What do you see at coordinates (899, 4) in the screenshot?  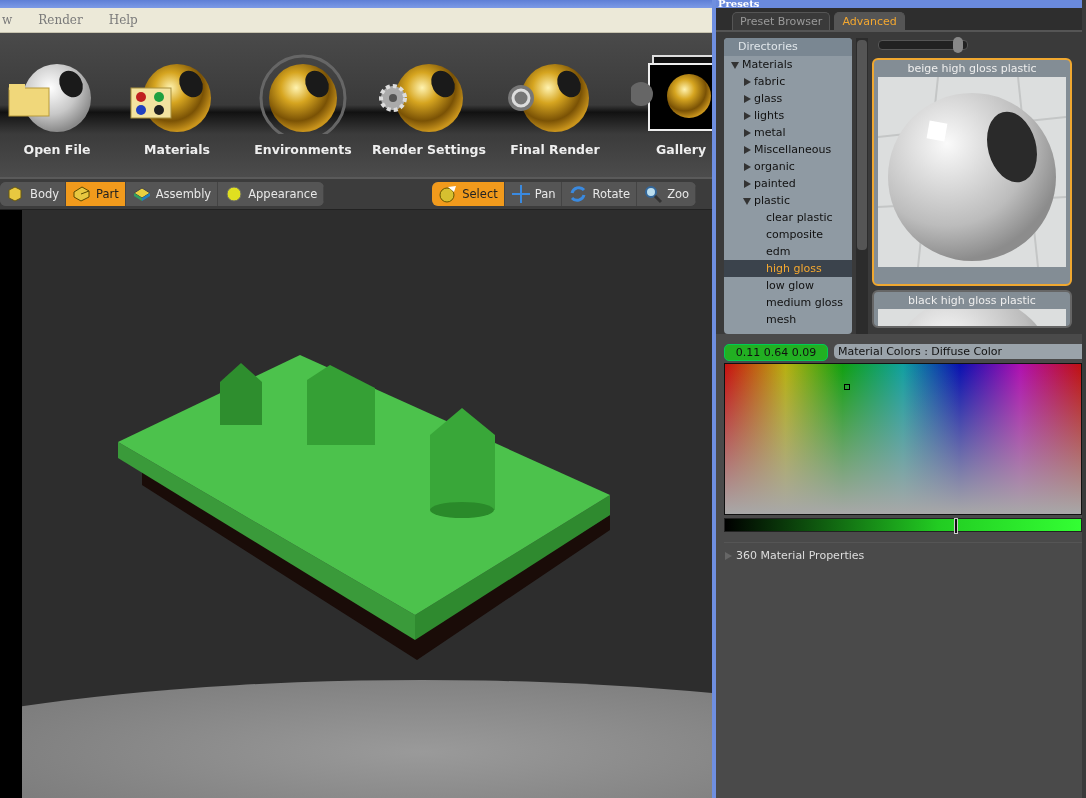 I see `panel-title: Presets` at bounding box center [899, 4].